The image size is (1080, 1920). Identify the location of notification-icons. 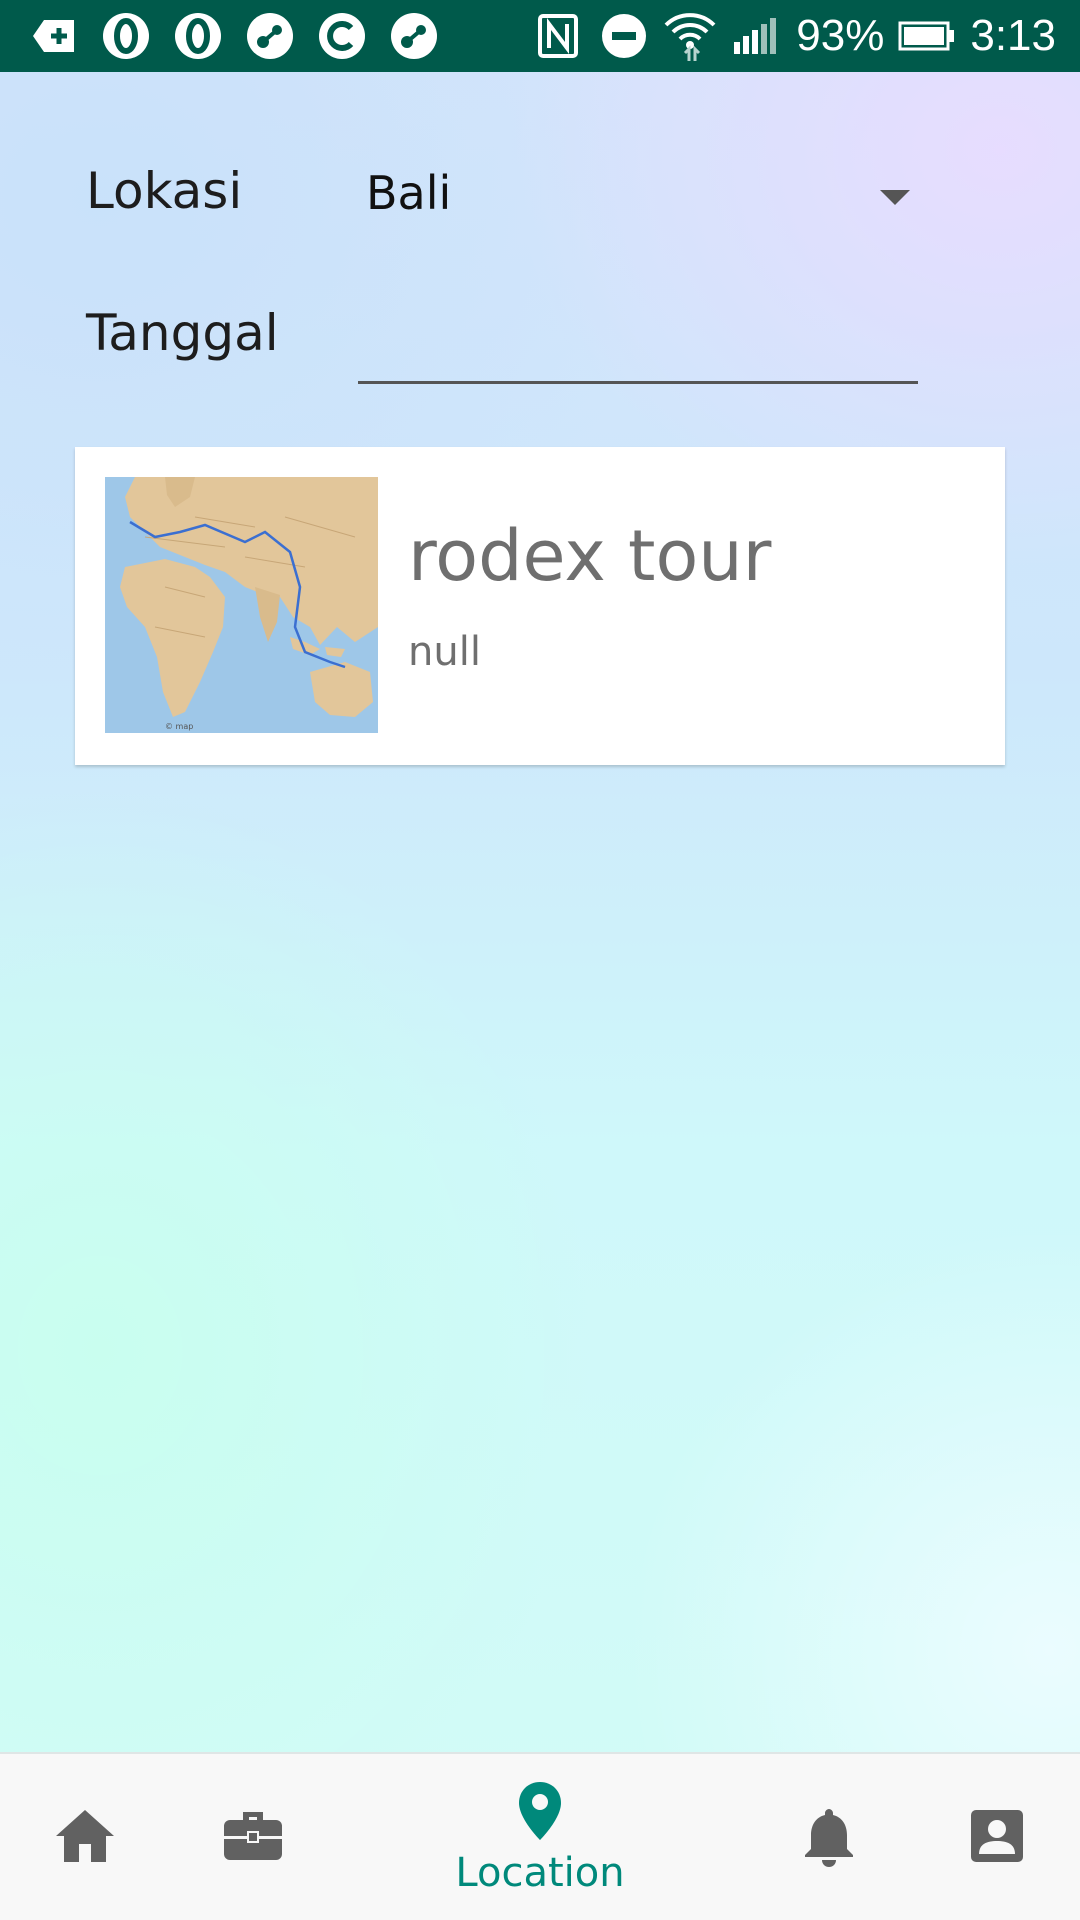
(234, 36).